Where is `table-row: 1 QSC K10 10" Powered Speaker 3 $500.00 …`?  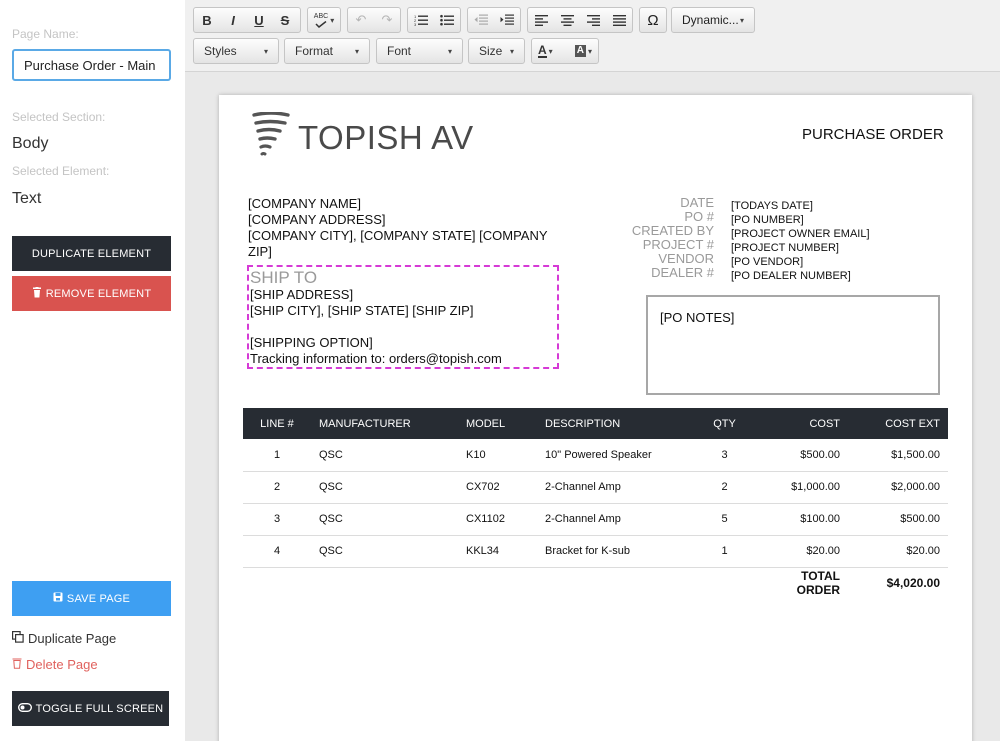
table-row: 1 QSC K10 10" Powered Speaker 3 $500.00 … is located at coordinates (595, 455).